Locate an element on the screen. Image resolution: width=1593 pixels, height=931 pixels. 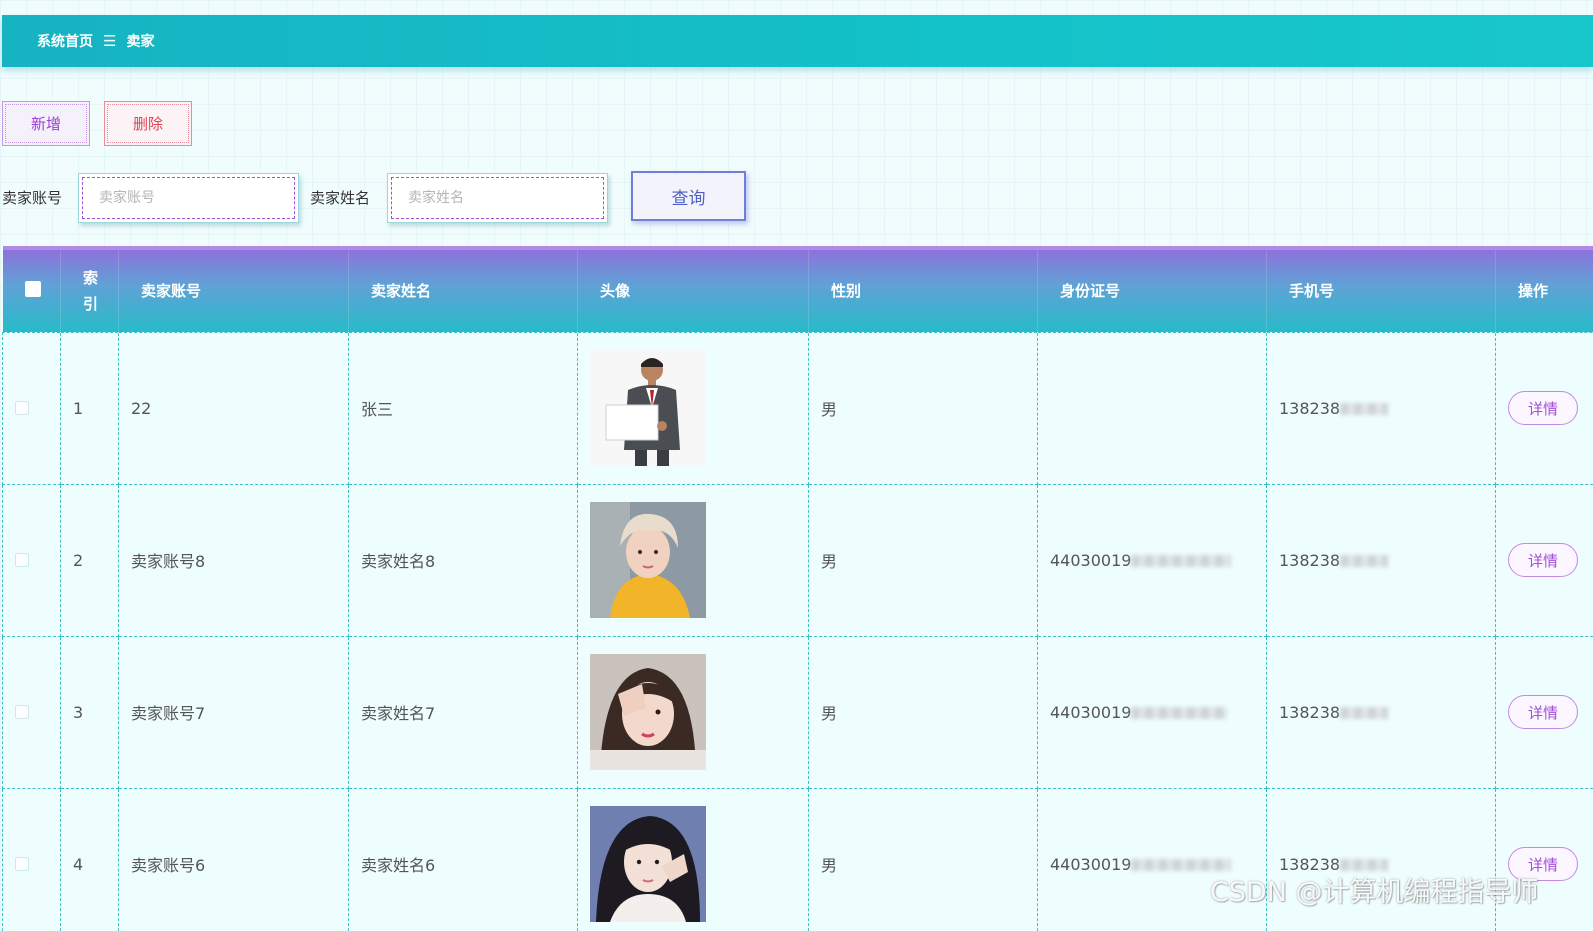
breadcrumb-current: 卖家 is located at coordinates (140, 42).